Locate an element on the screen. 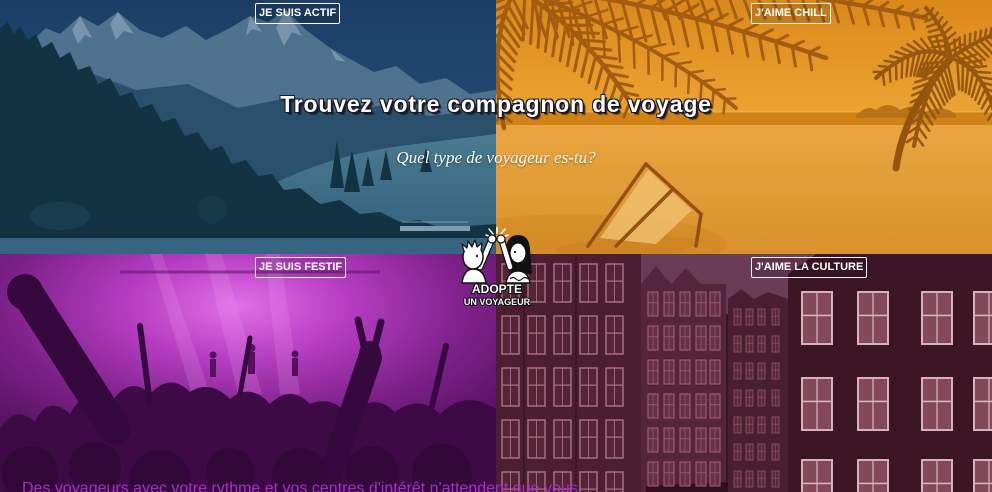  chill-traveler-button: J'AIME CHILL is located at coordinates (791, 13).